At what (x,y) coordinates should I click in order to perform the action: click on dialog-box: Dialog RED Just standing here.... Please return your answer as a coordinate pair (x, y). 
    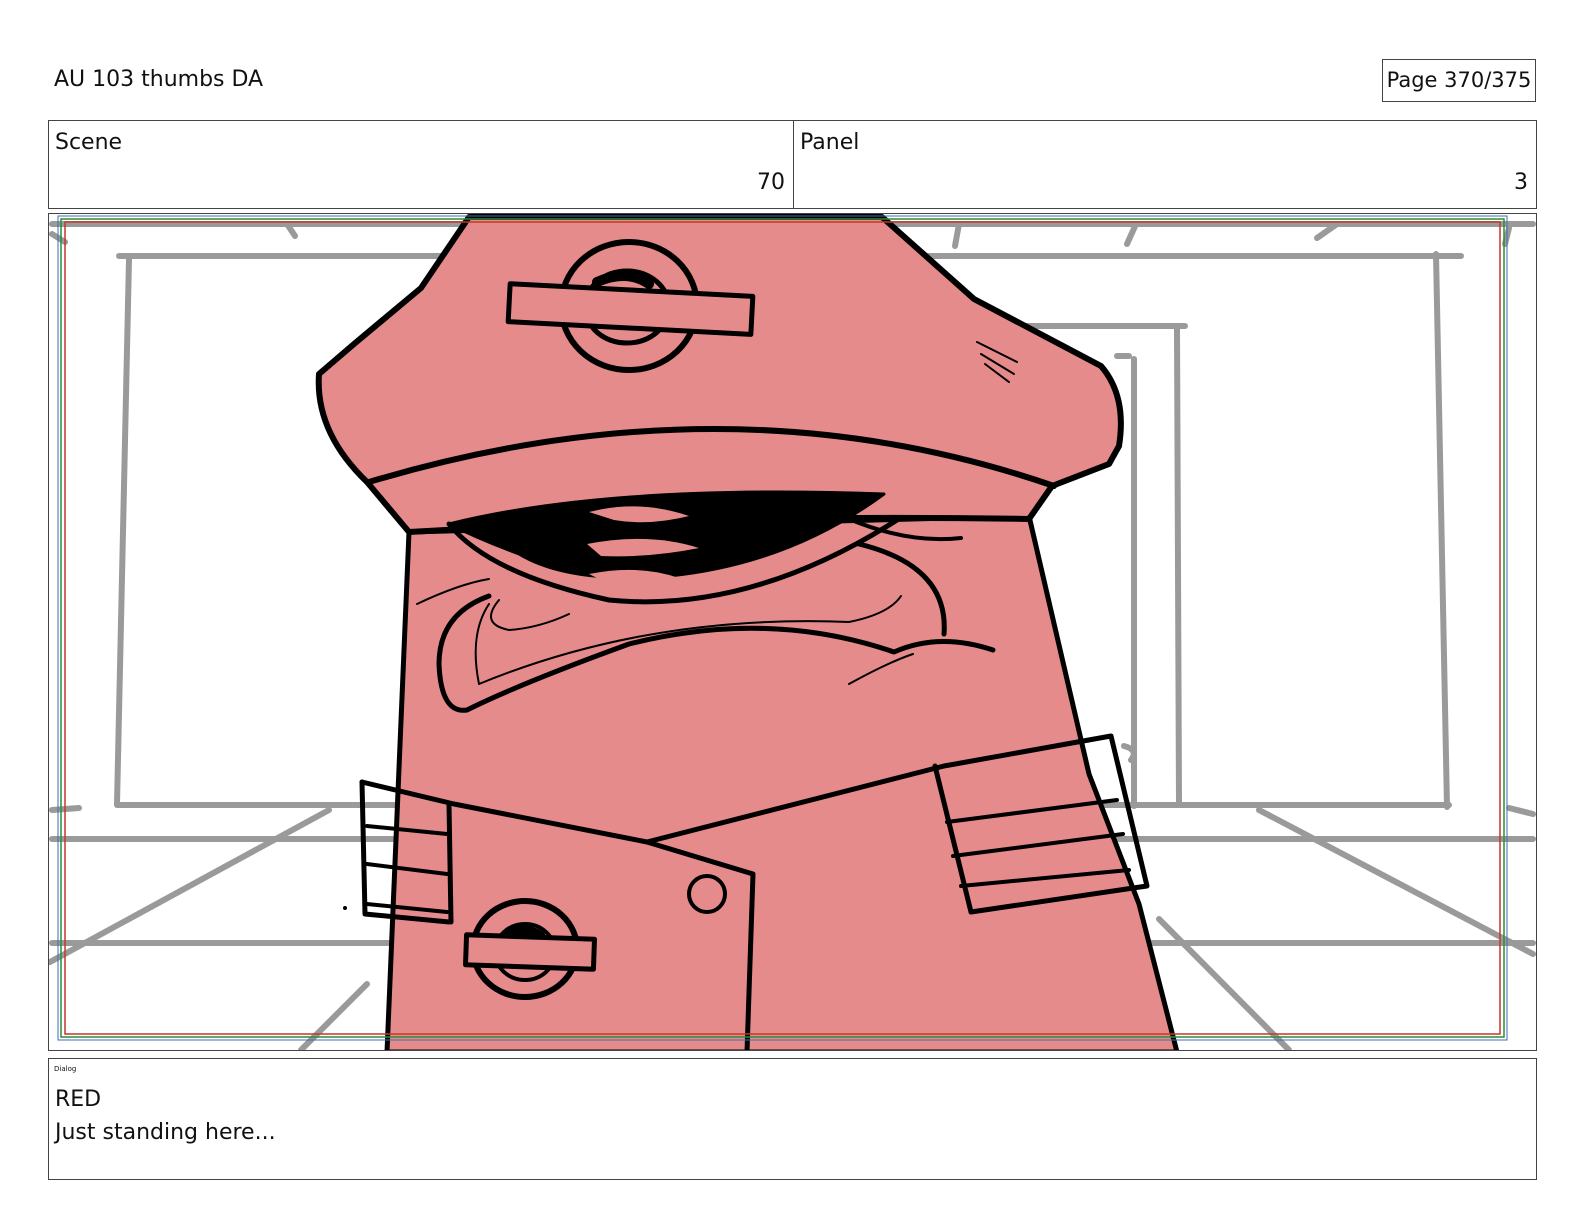
    Looking at the image, I should click on (792, 1119).